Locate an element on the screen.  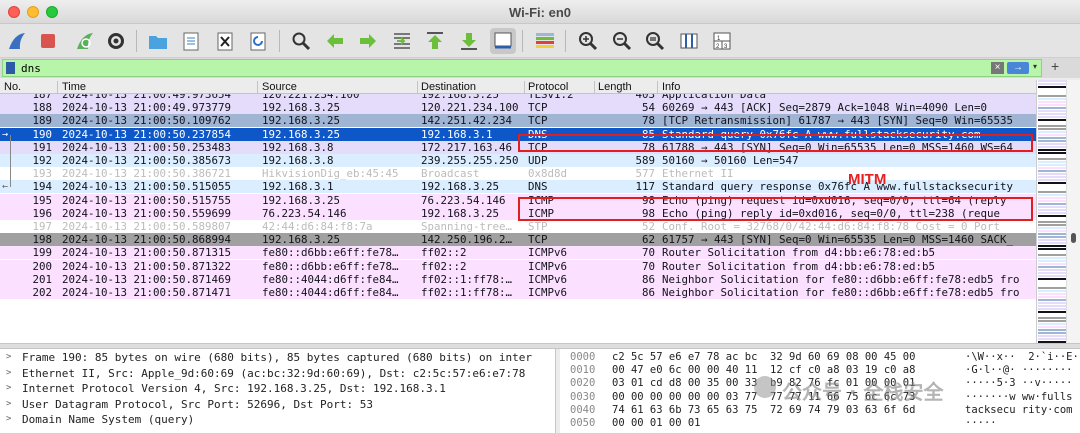
cell-source: 192.168.3.25 is located at coordinates (301, 134).